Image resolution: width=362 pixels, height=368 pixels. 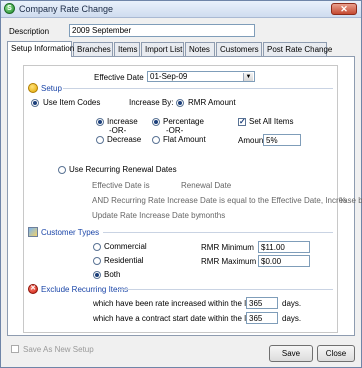 What do you see at coordinates (58, 349) in the screenshot?
I see `save-as-new-label: Save As New Setup` at bounding box center [58, 349].